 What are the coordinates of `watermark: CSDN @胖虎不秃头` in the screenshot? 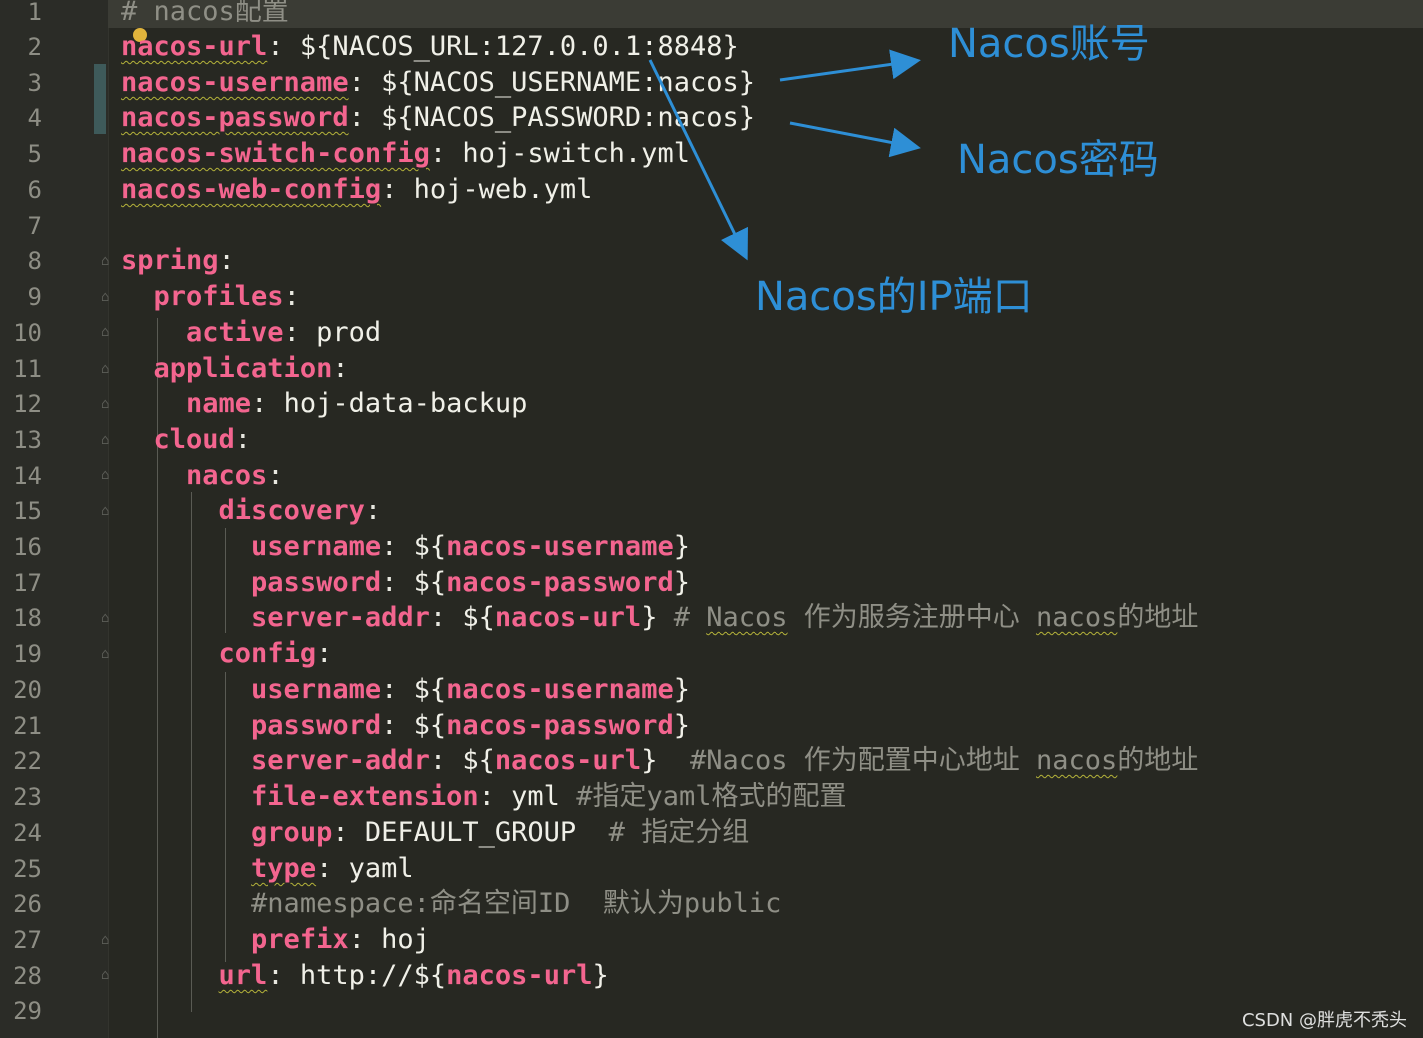 It's located at (1324, 1020).